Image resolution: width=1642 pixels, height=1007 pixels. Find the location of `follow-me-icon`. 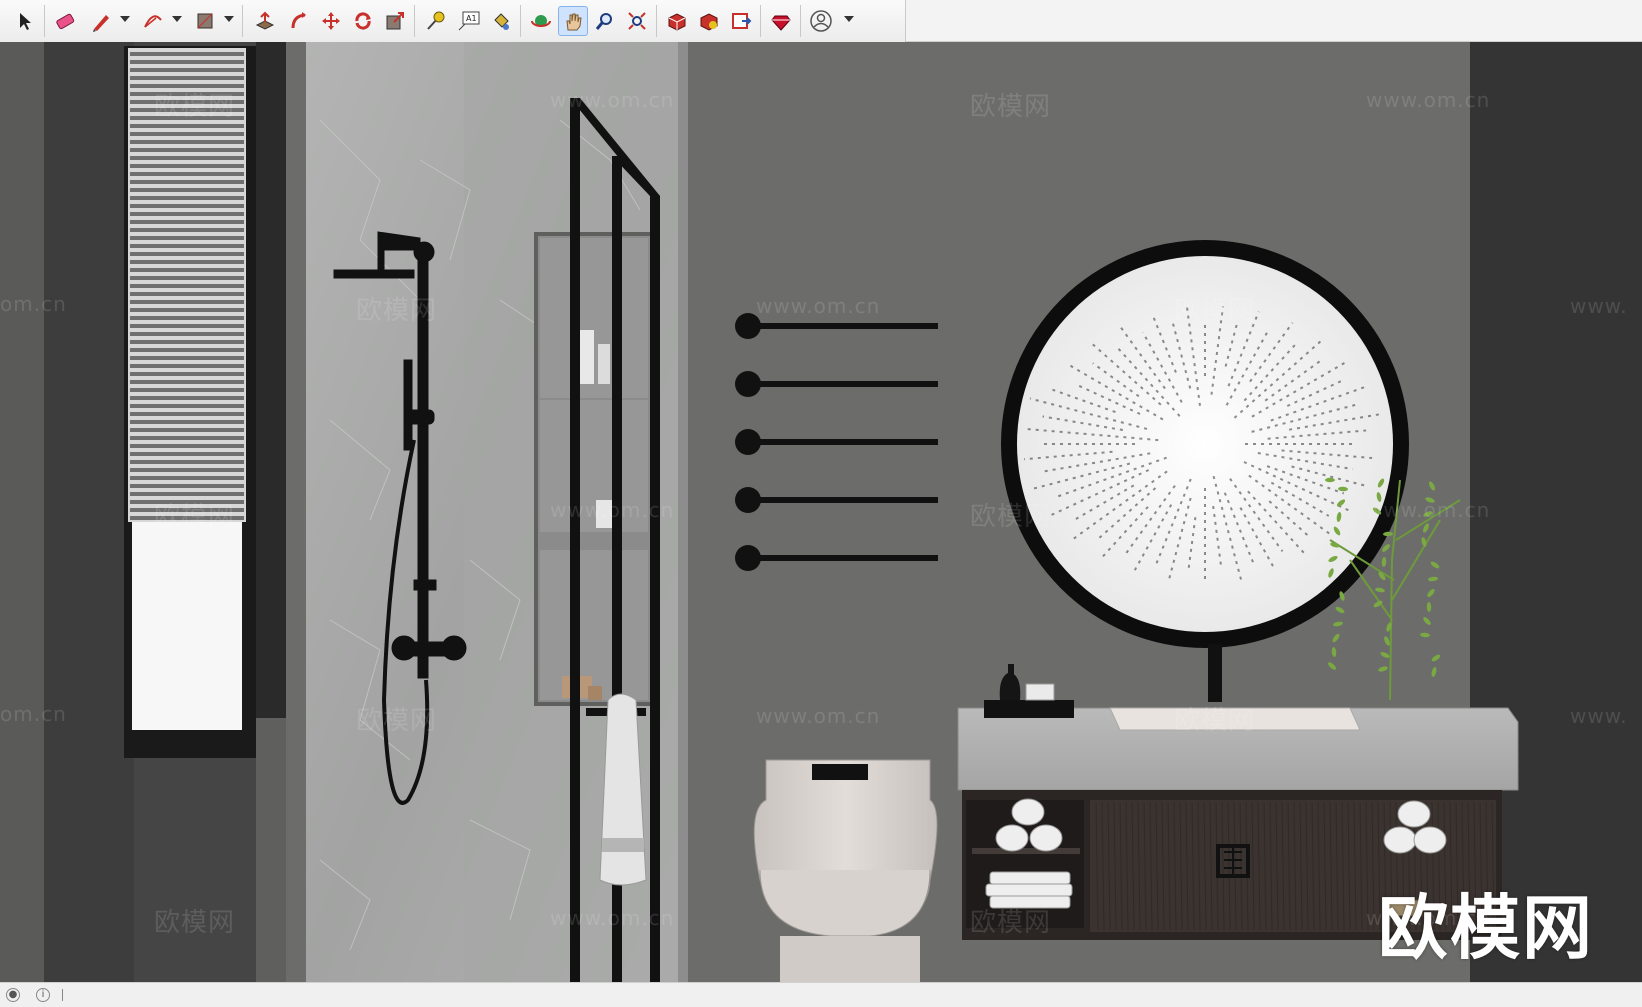

follow-me-icon is located at coordinates (298, 20).